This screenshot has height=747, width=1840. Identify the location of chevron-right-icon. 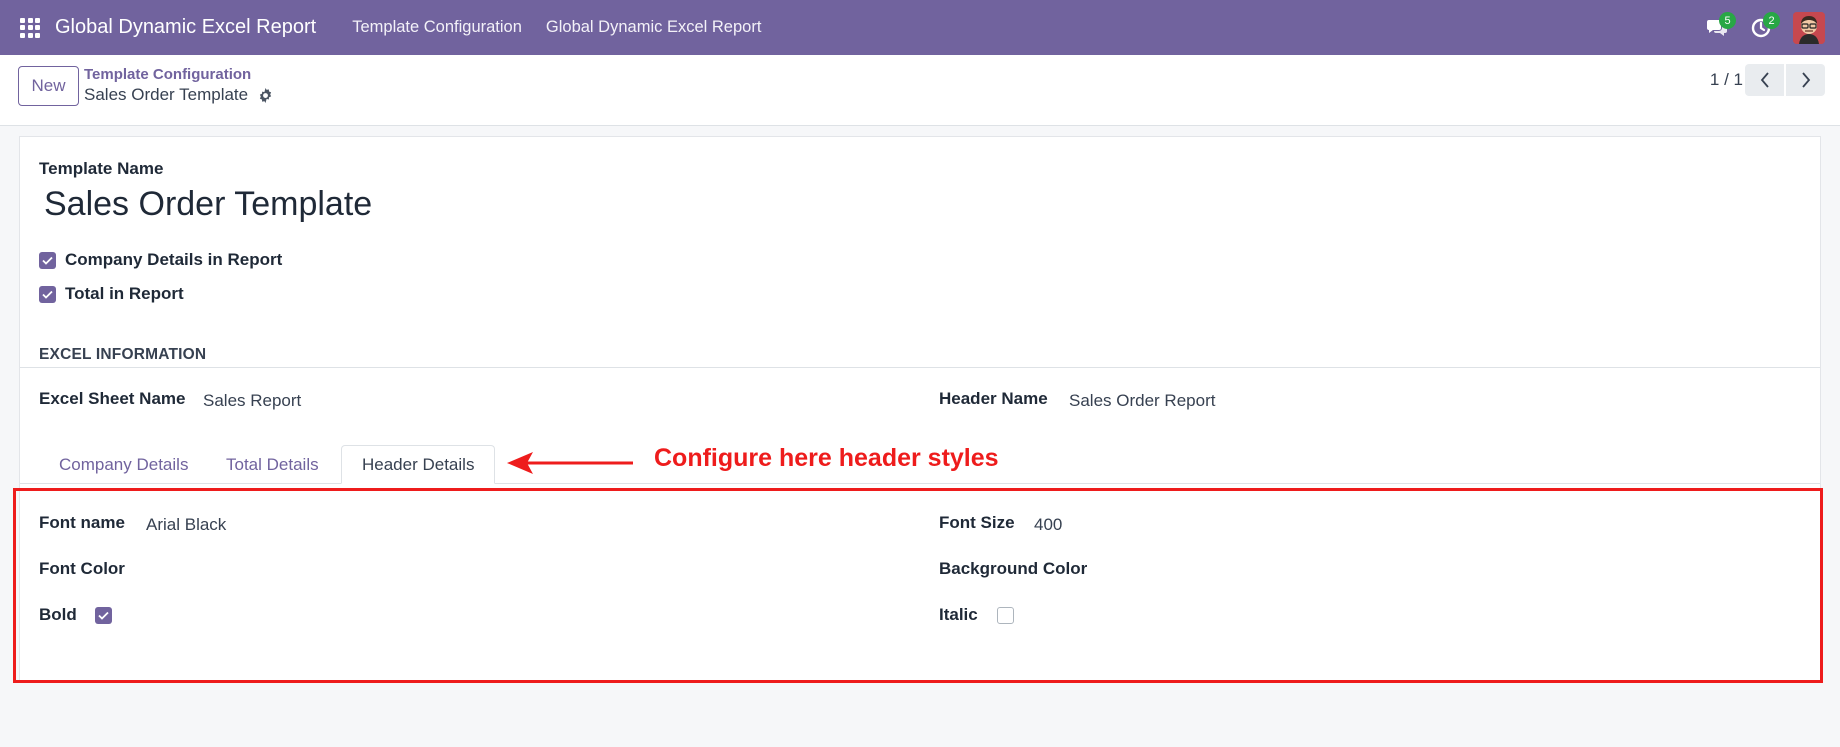
(1805, 80).